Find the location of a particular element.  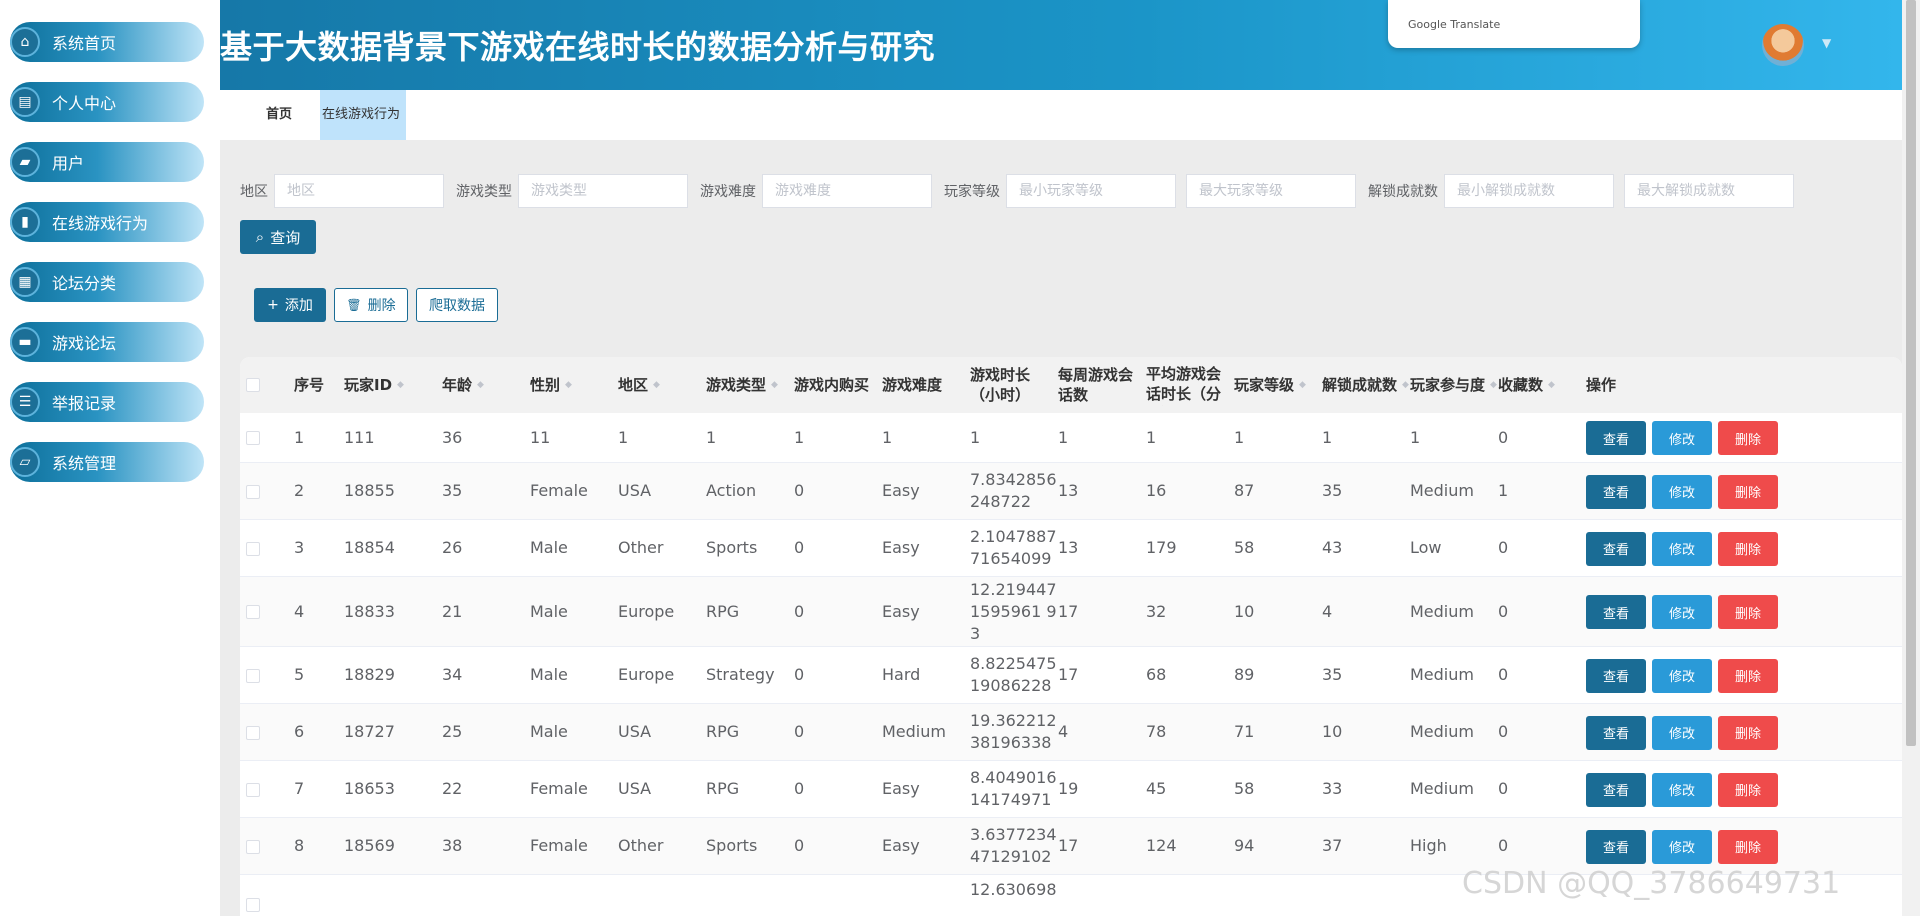

sidebar-item-online-game-behavior: ▮ 在线游戏行为 is located at coordinates (107, 222).